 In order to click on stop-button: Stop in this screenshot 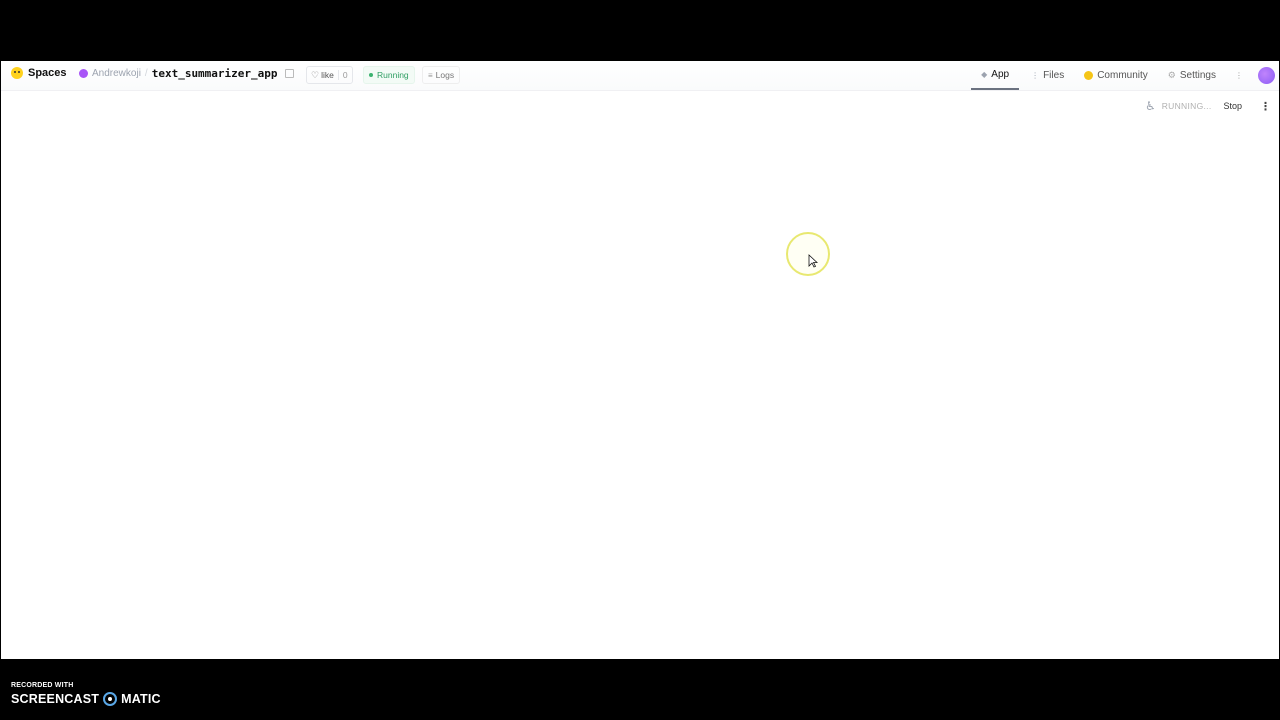, I will do `click(1232, 106)`.